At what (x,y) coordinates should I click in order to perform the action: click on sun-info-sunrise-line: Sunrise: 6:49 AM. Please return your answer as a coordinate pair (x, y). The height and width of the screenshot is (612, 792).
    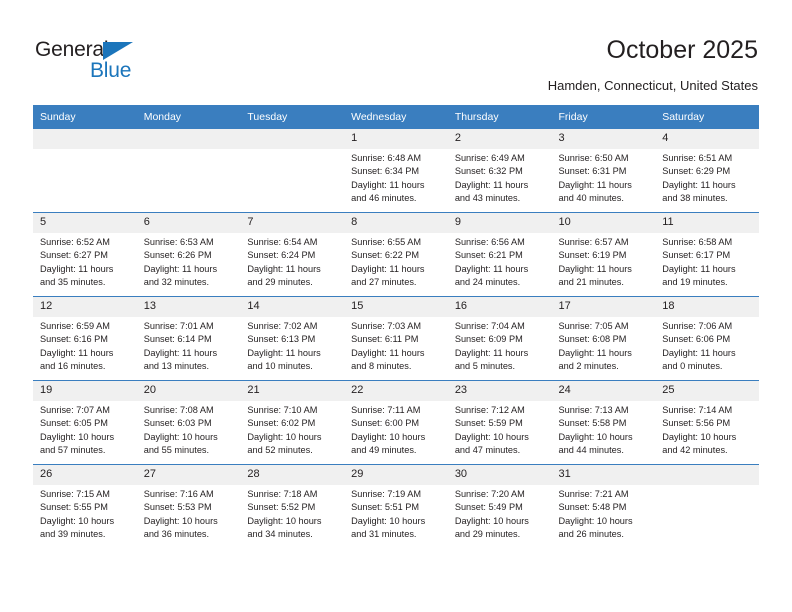
    Looking at the image, I should click on (489, 158).